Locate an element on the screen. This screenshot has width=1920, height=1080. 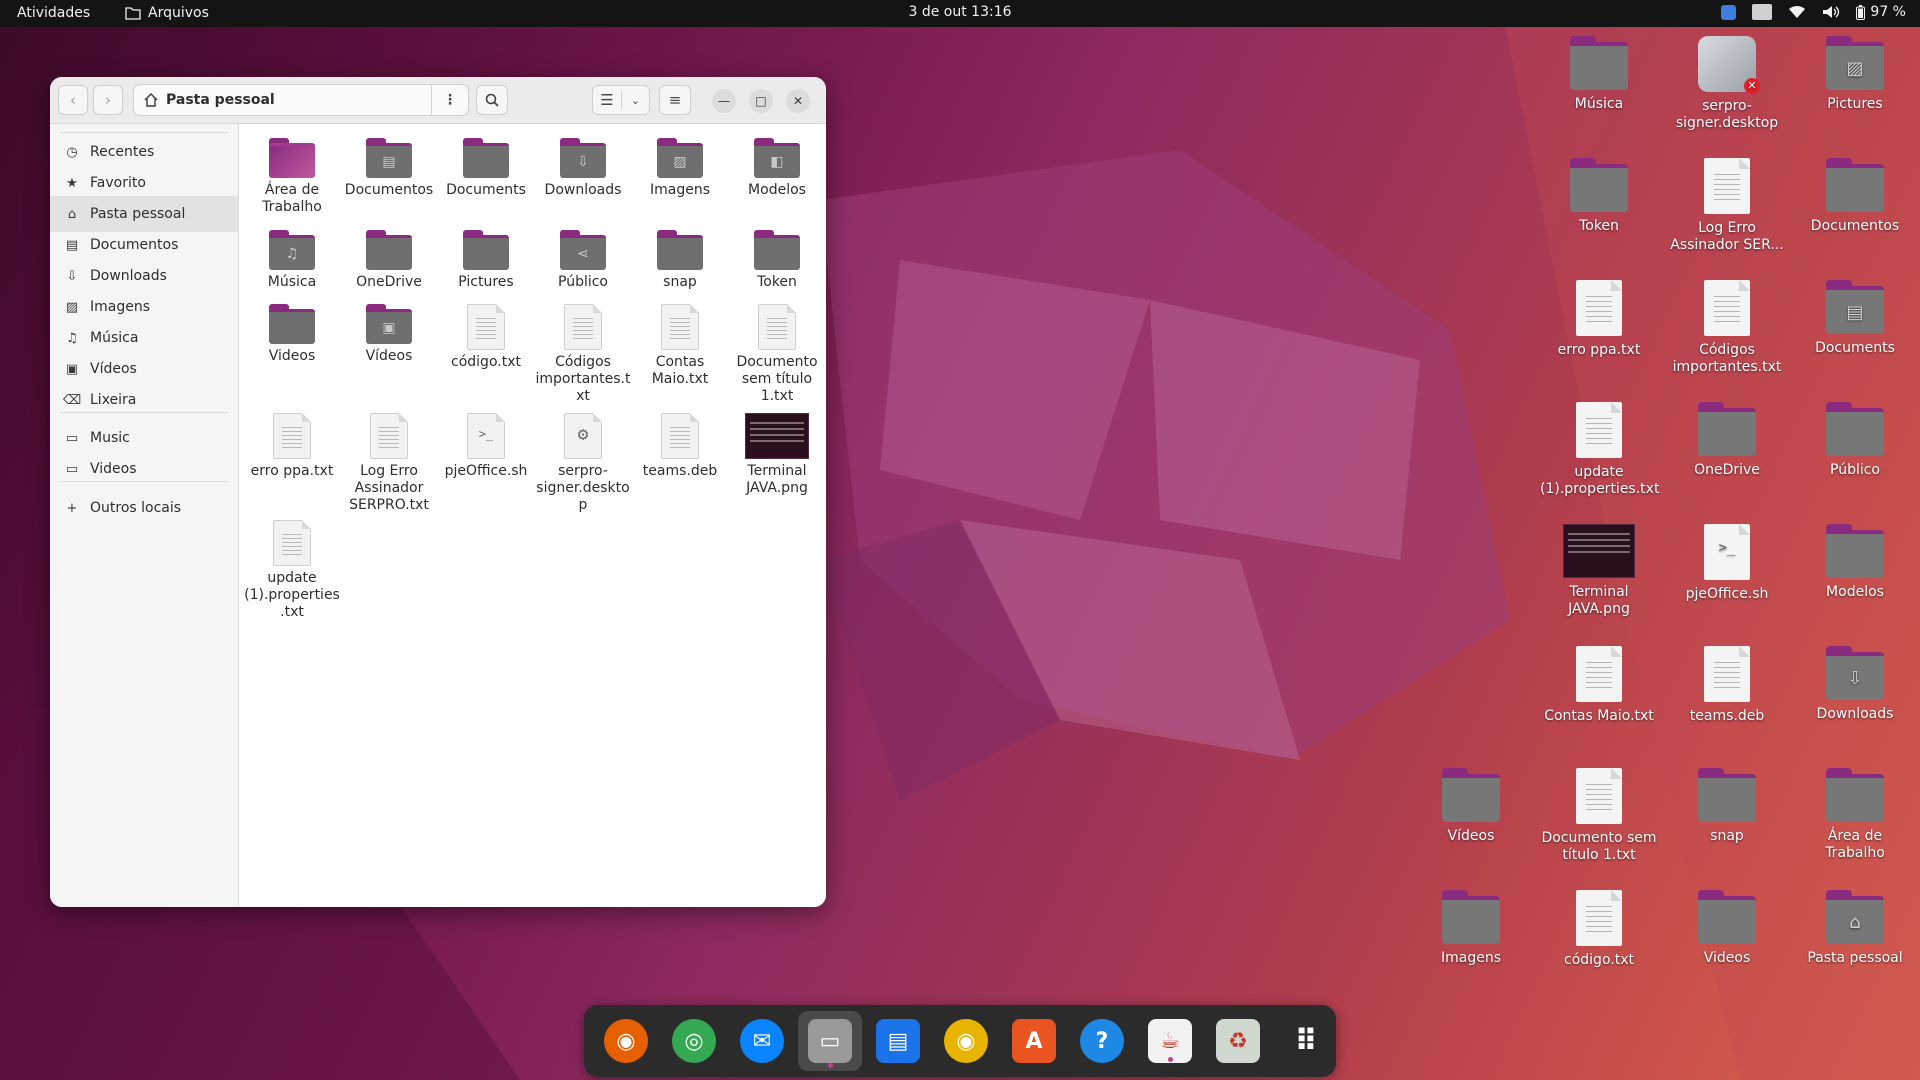
app-grid-launcher: ⠿ is located at coordinates (1306, 1041).